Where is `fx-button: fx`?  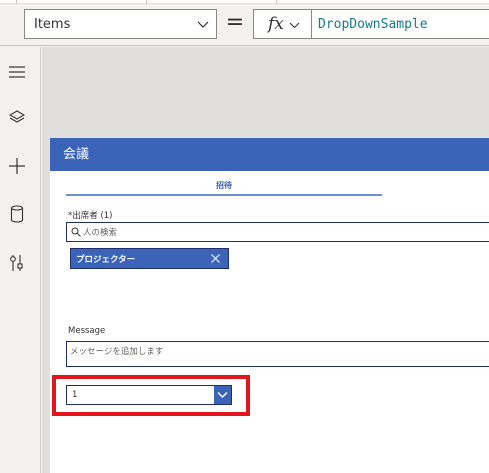
fx-button: fx is located at coordinates (282, 24).